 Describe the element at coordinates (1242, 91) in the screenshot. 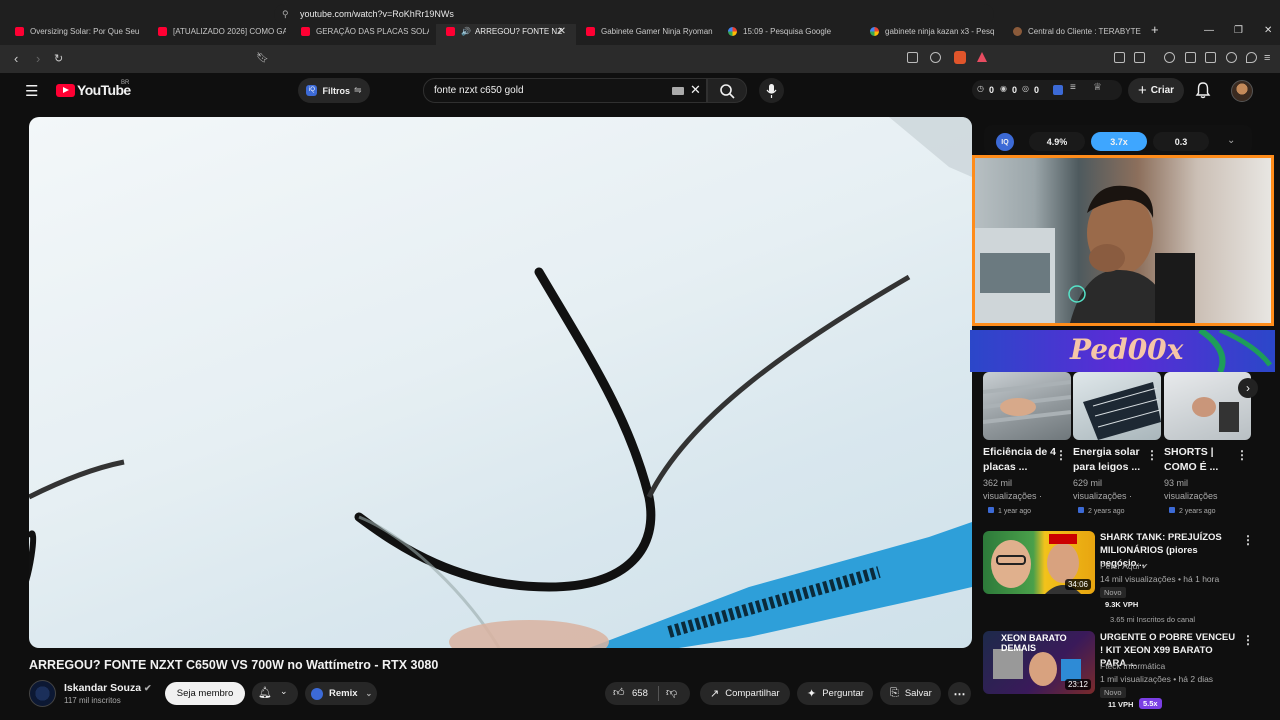

I see `avatar` at that location.